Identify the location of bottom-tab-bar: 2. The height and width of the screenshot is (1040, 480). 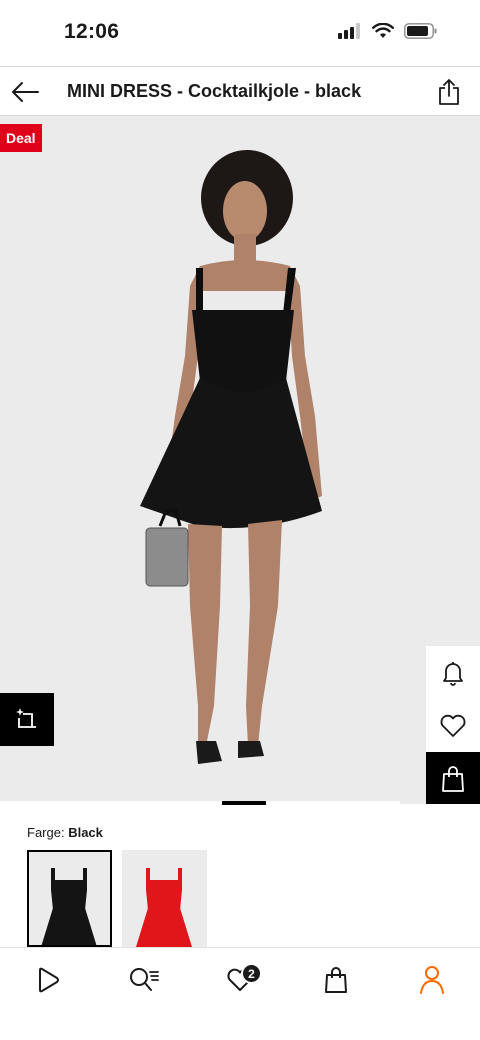
(240, 993).